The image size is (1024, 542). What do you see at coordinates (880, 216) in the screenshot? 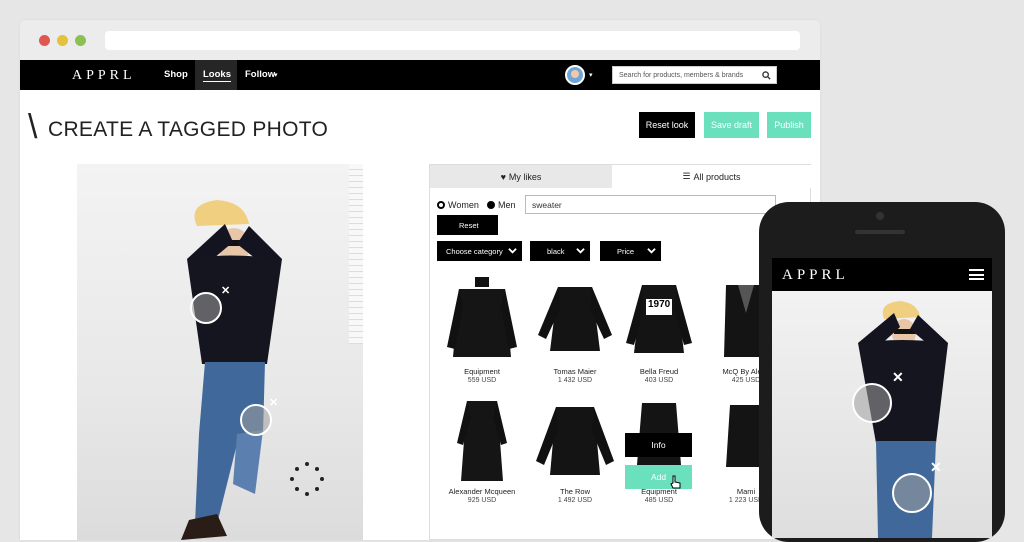
I see `camera` at bounding box center [880, 216].